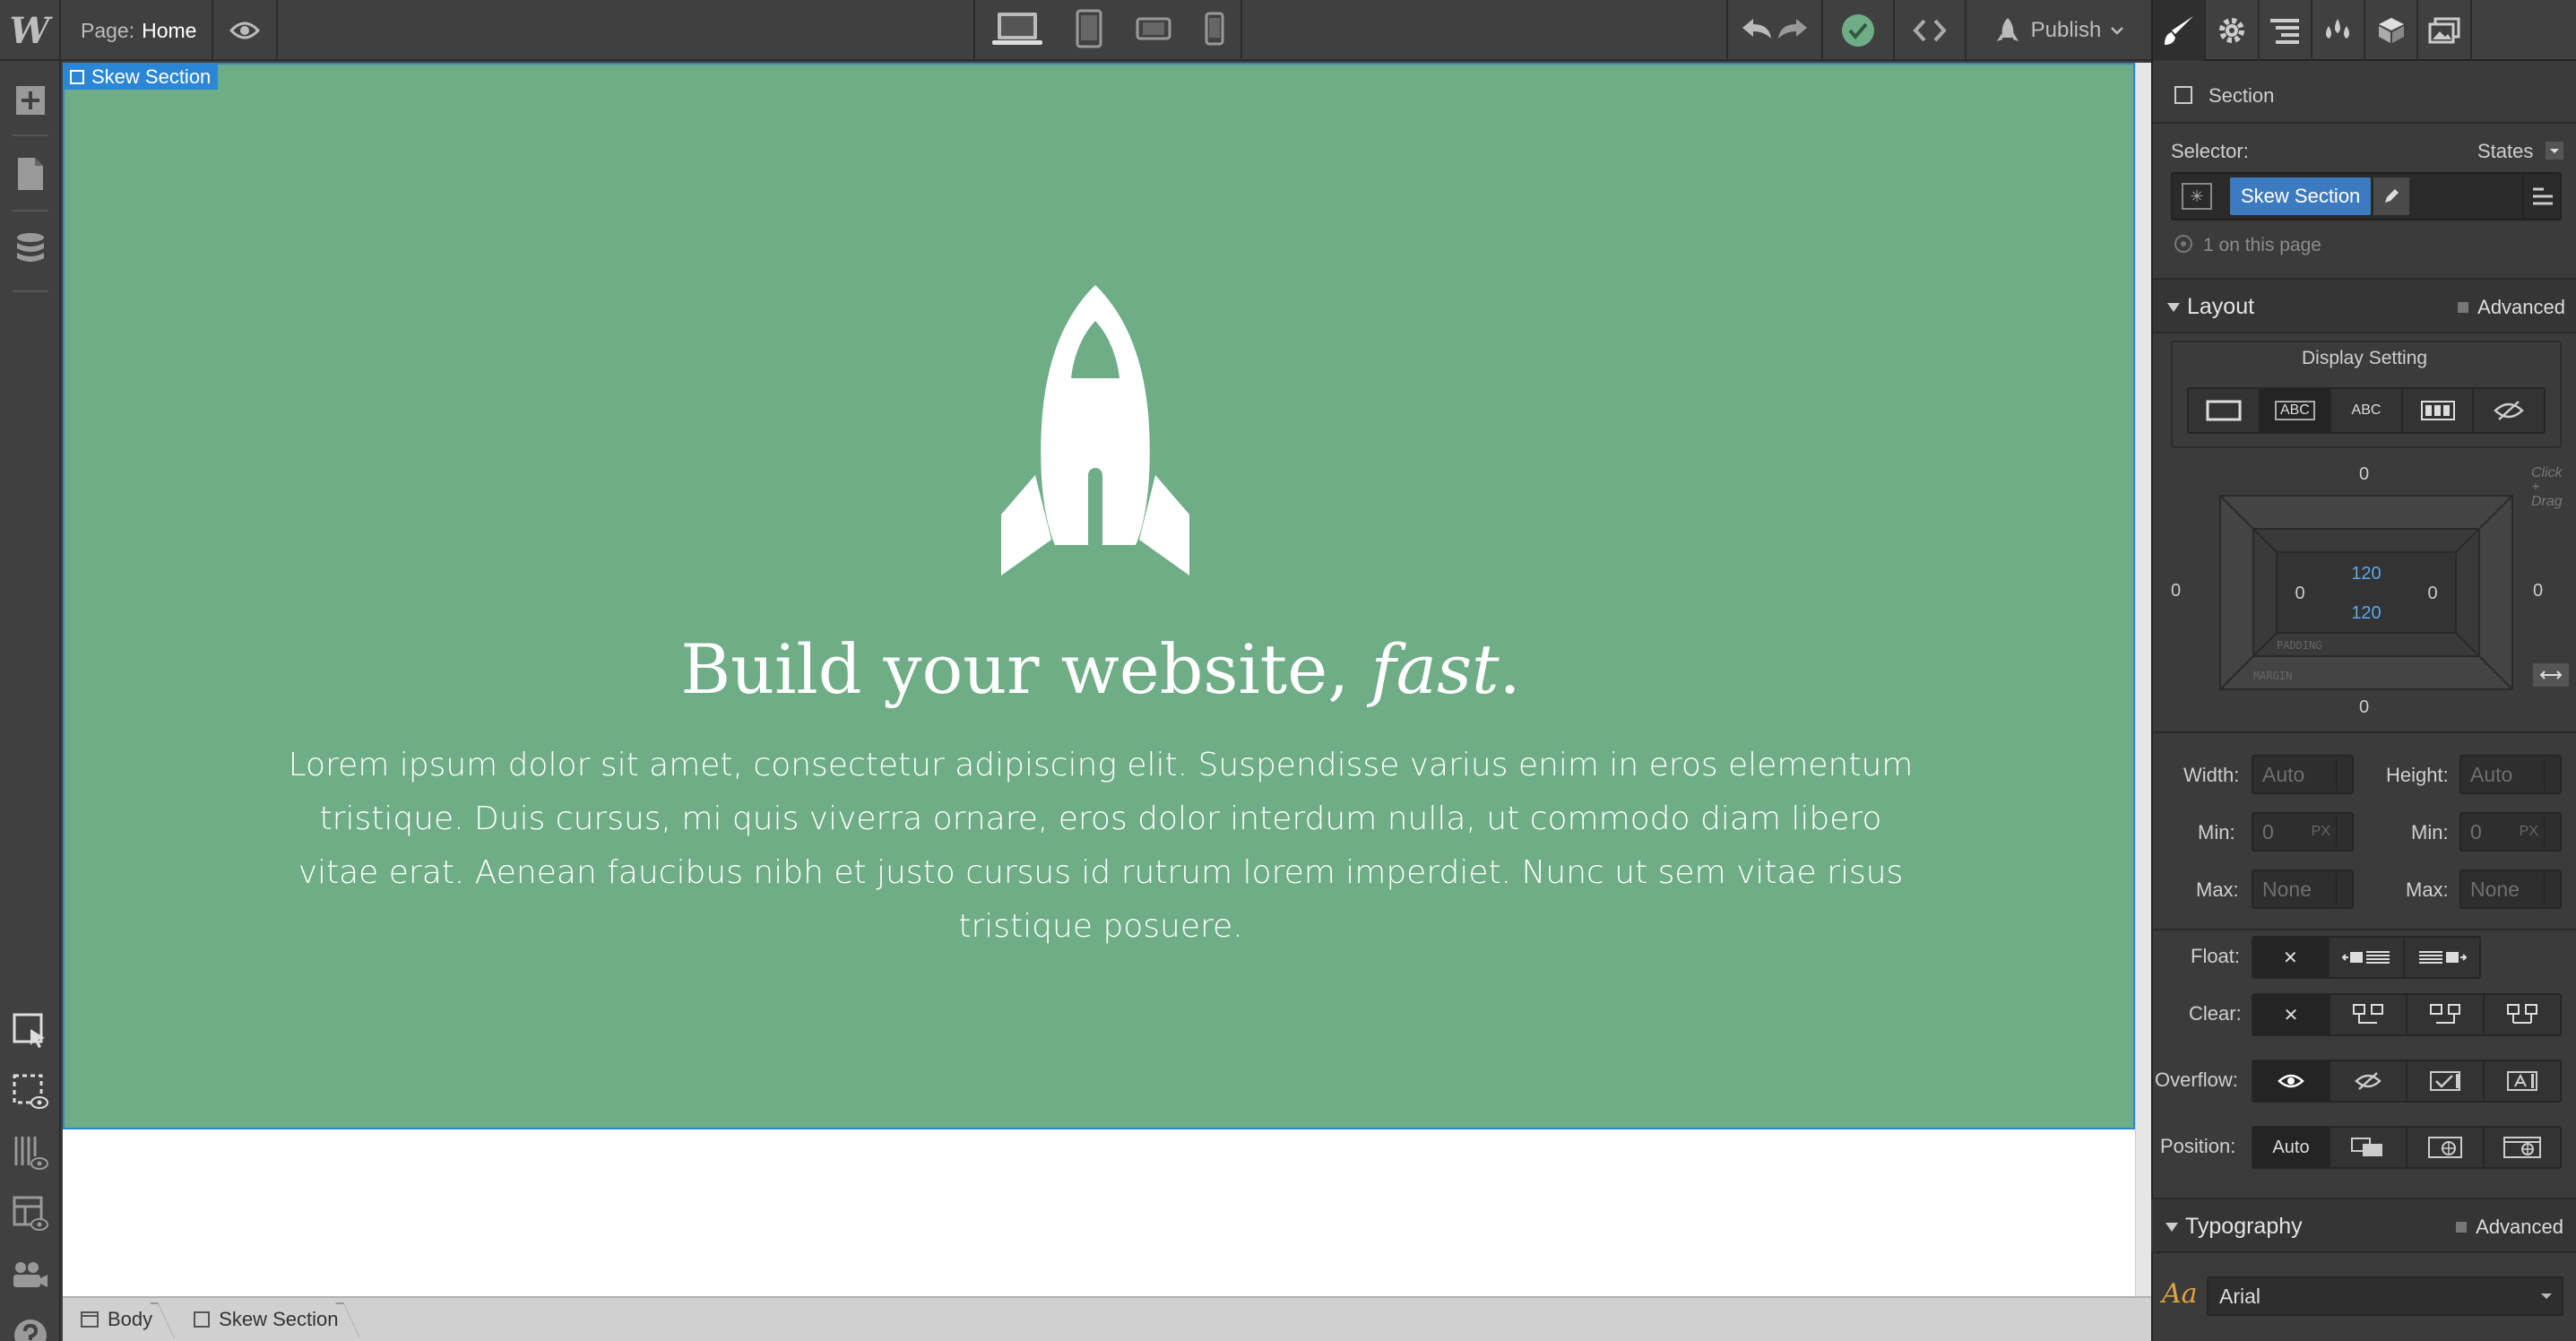  Describe the element at coordinates (1931, 30) in the screenshot. I see `code-export-button` at that location.